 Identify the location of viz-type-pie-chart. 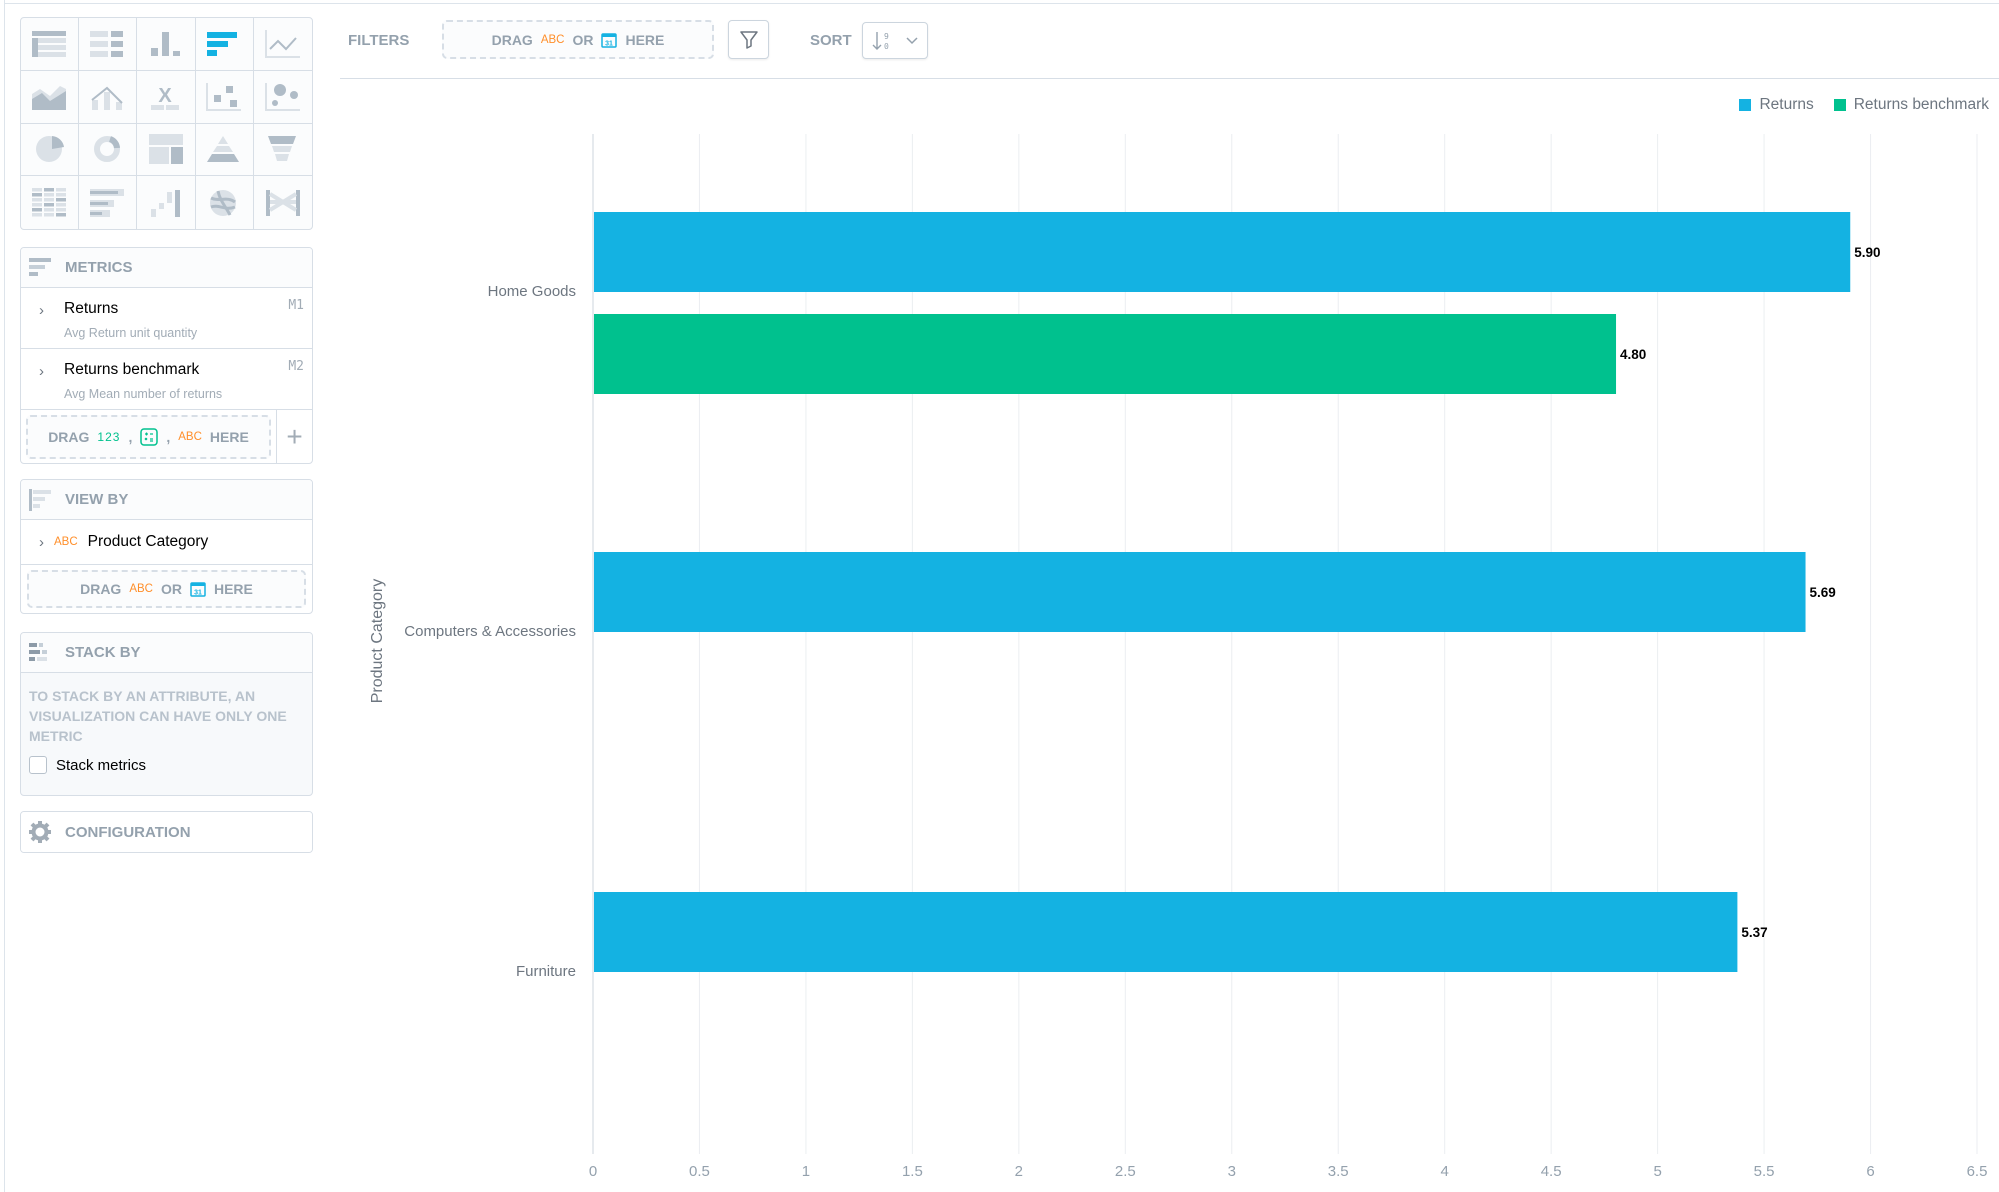
(50, 150).